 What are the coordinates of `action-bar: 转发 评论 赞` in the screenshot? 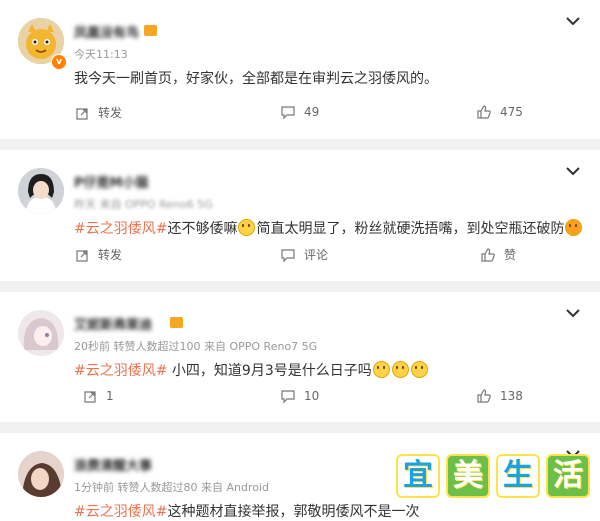 It's located at (300, 256).